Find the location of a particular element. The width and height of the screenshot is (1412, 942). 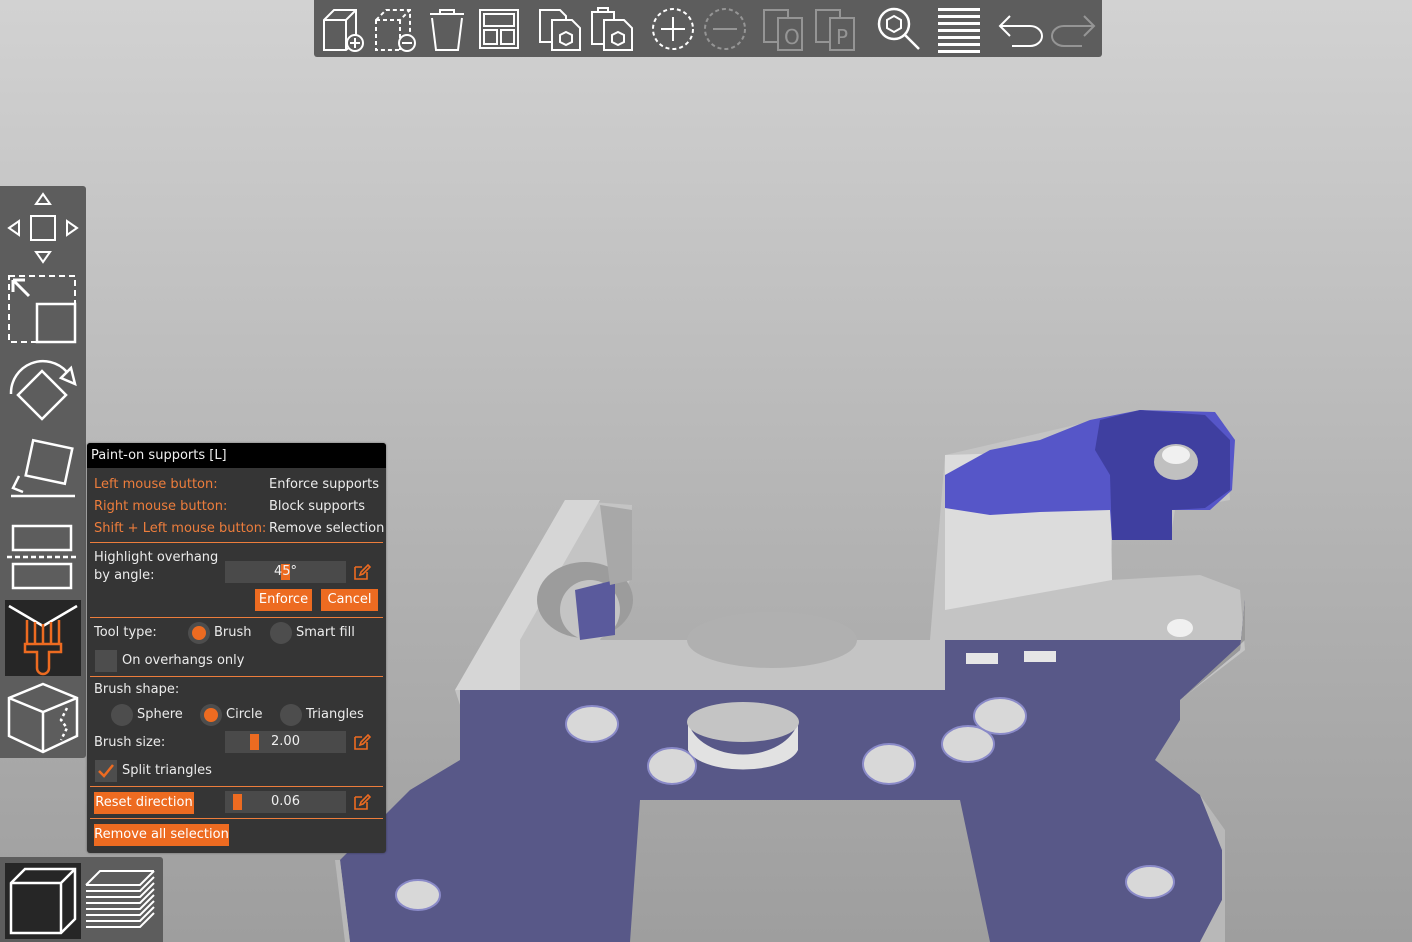

copy-icon is located at coordinates (561, 29).